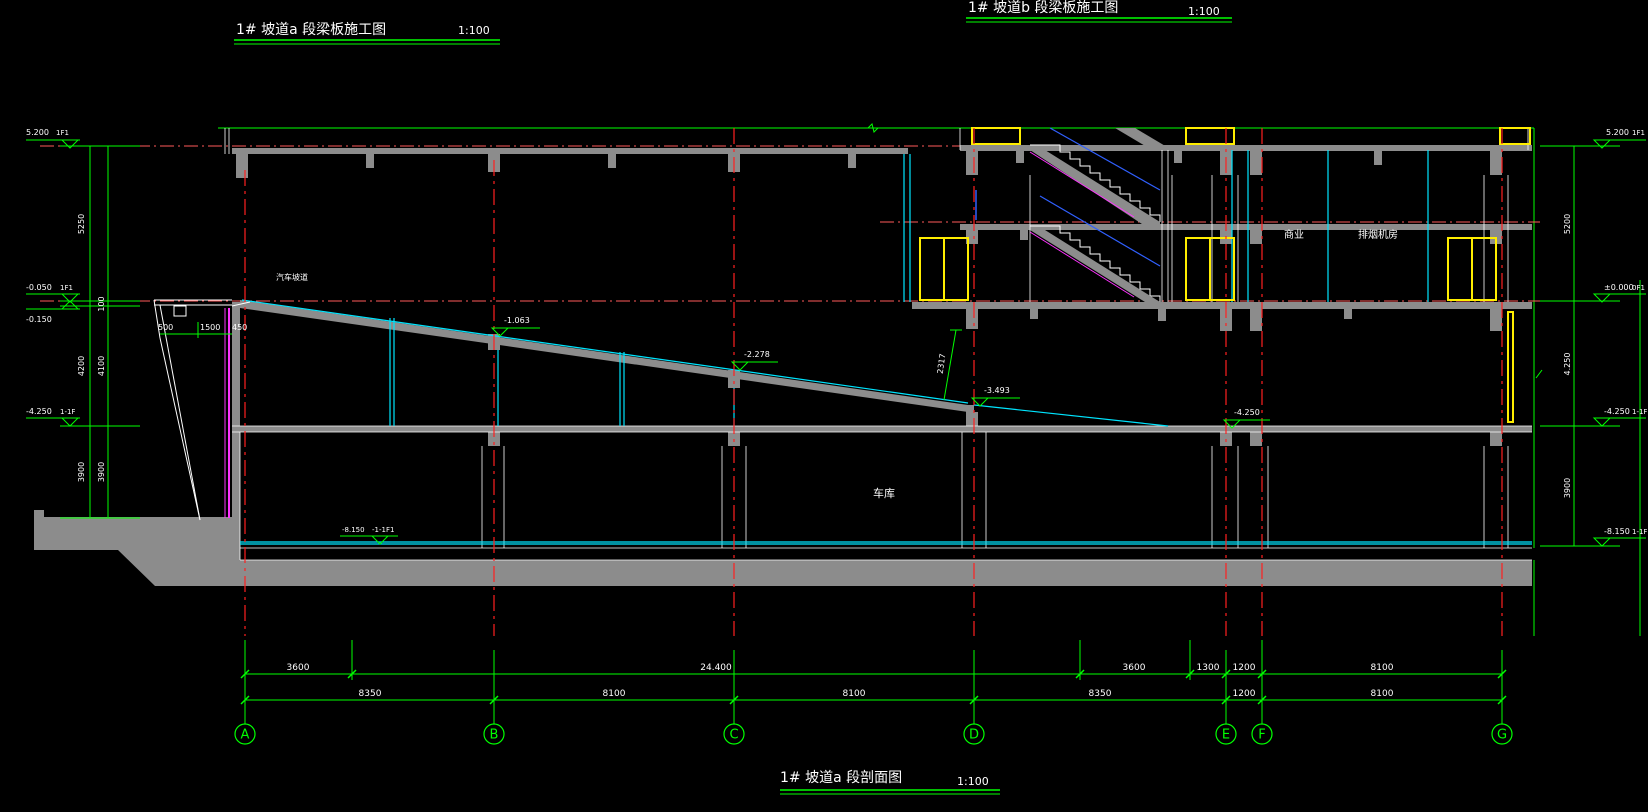 This screenshot has width=1648, height=812. What do you see at coordinates (1617, 411) in the screenshot?
I see `right-elev-mid: -4.250` at bounding box center [1617, 411].